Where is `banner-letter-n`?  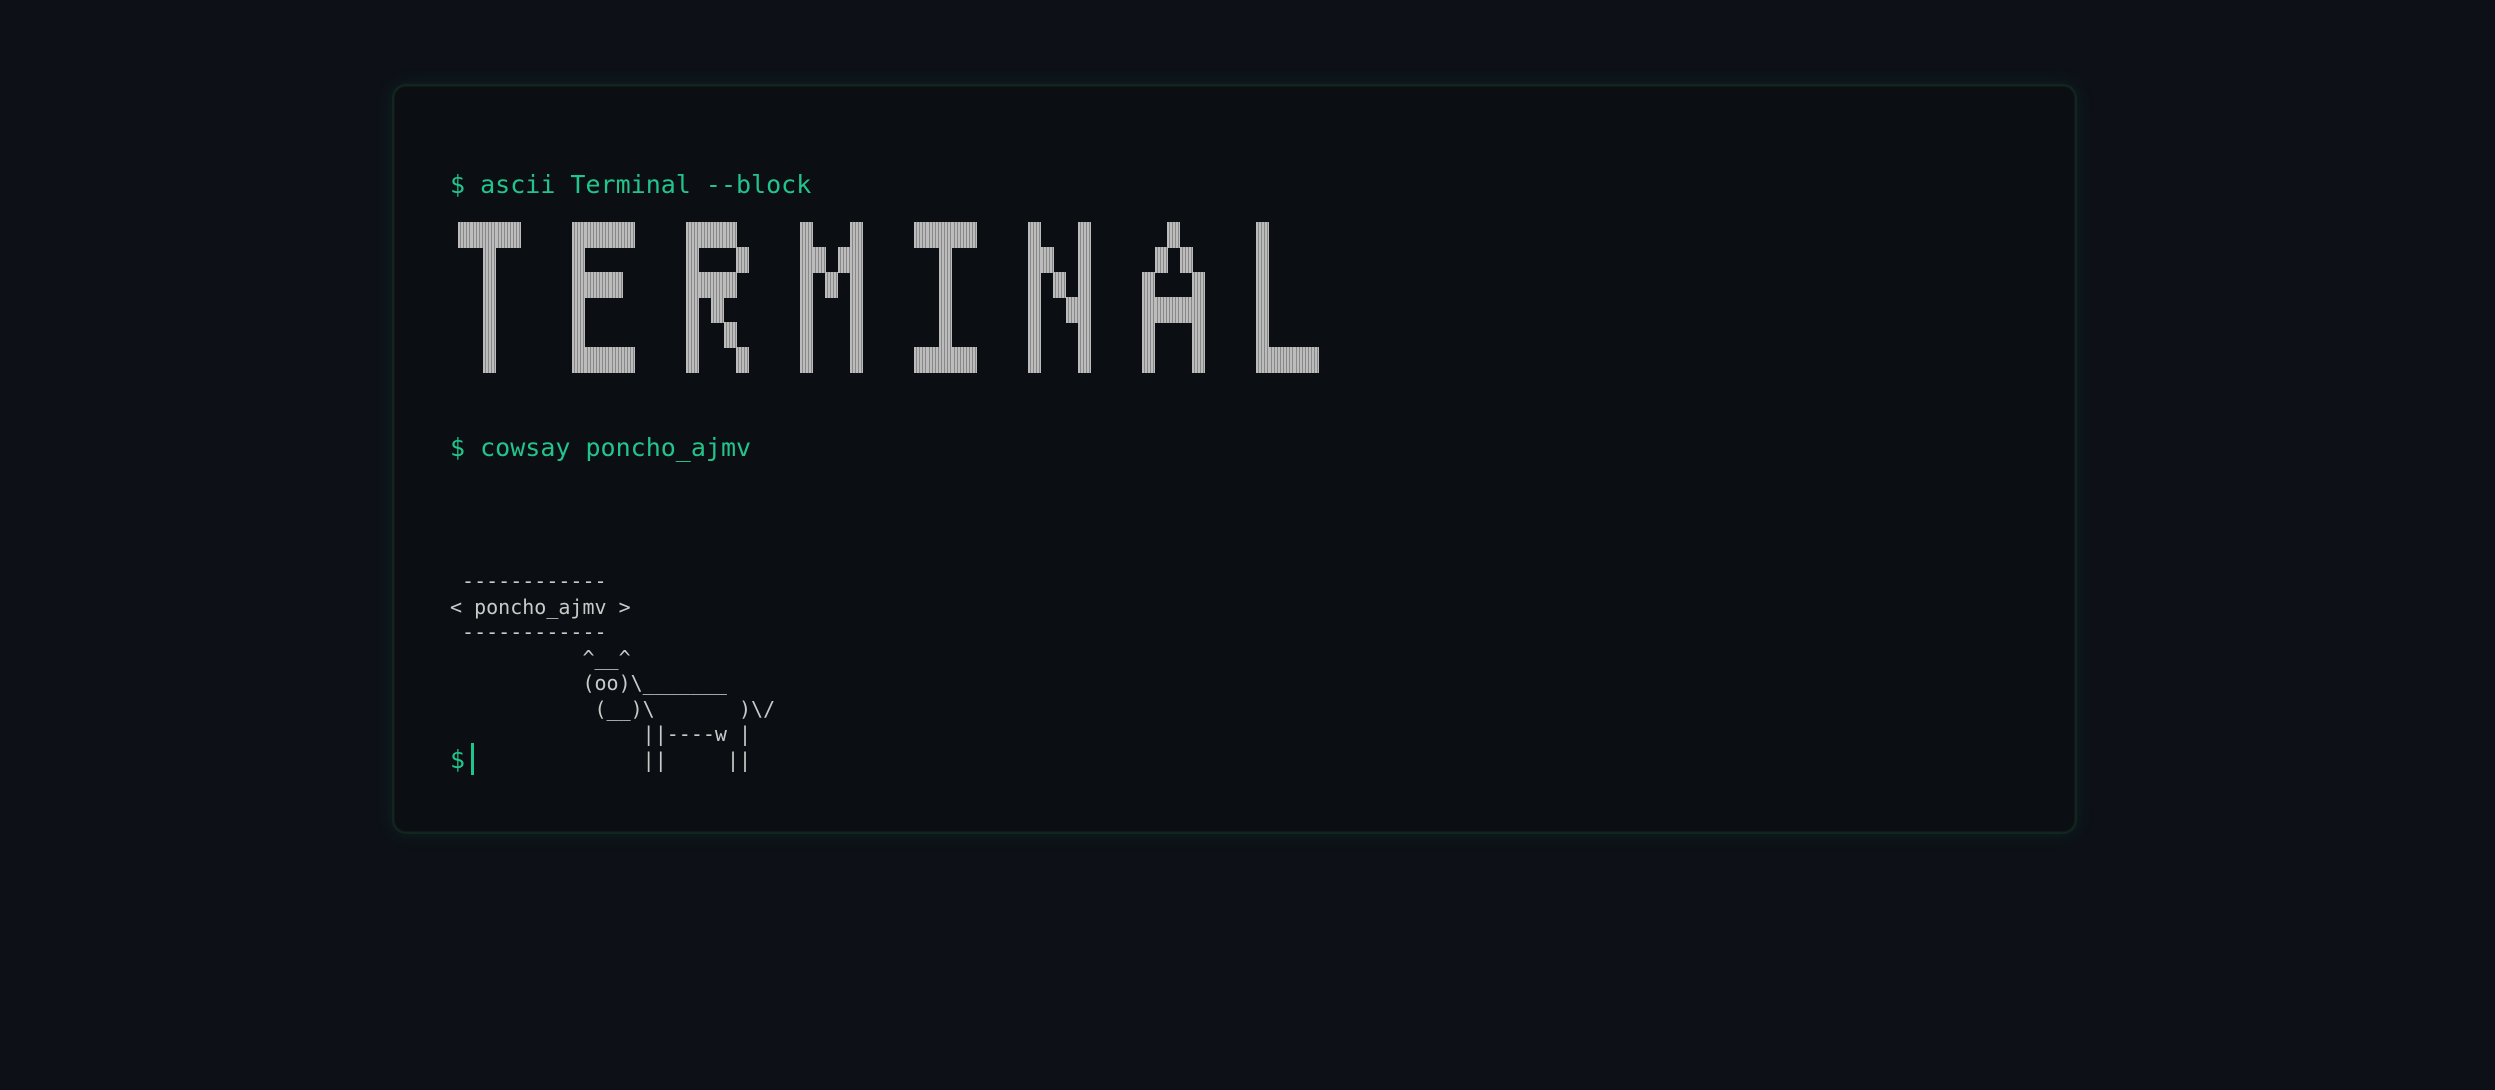
banner-letter-n is located at coordinates (1060, 297).